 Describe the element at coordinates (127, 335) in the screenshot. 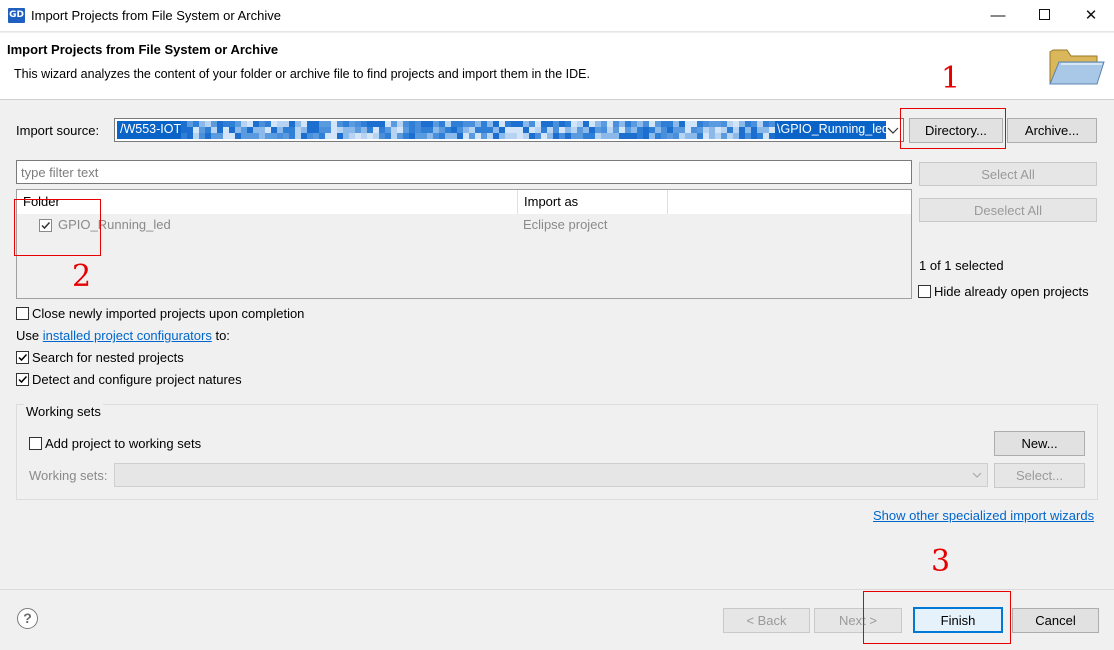

I see `installed-configurators-link: installed project configurators` at that location.